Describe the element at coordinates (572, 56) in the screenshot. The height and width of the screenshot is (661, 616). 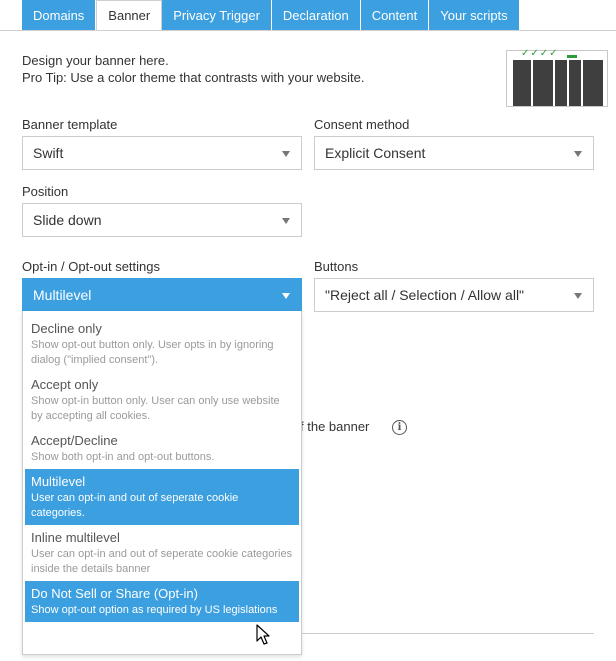
I see `preview-dash` at that location.